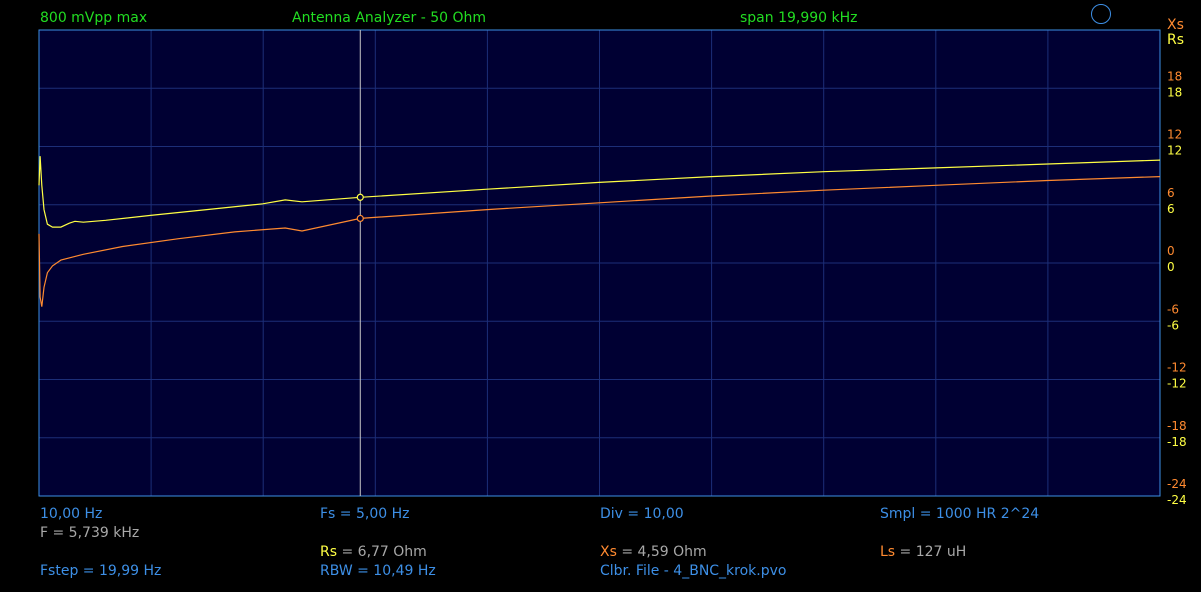 This screenshot has height=592, width=1201. I want to click on calibration-file: Clbr. File - 4_BNC_krok.pvo, so click(693, 571).